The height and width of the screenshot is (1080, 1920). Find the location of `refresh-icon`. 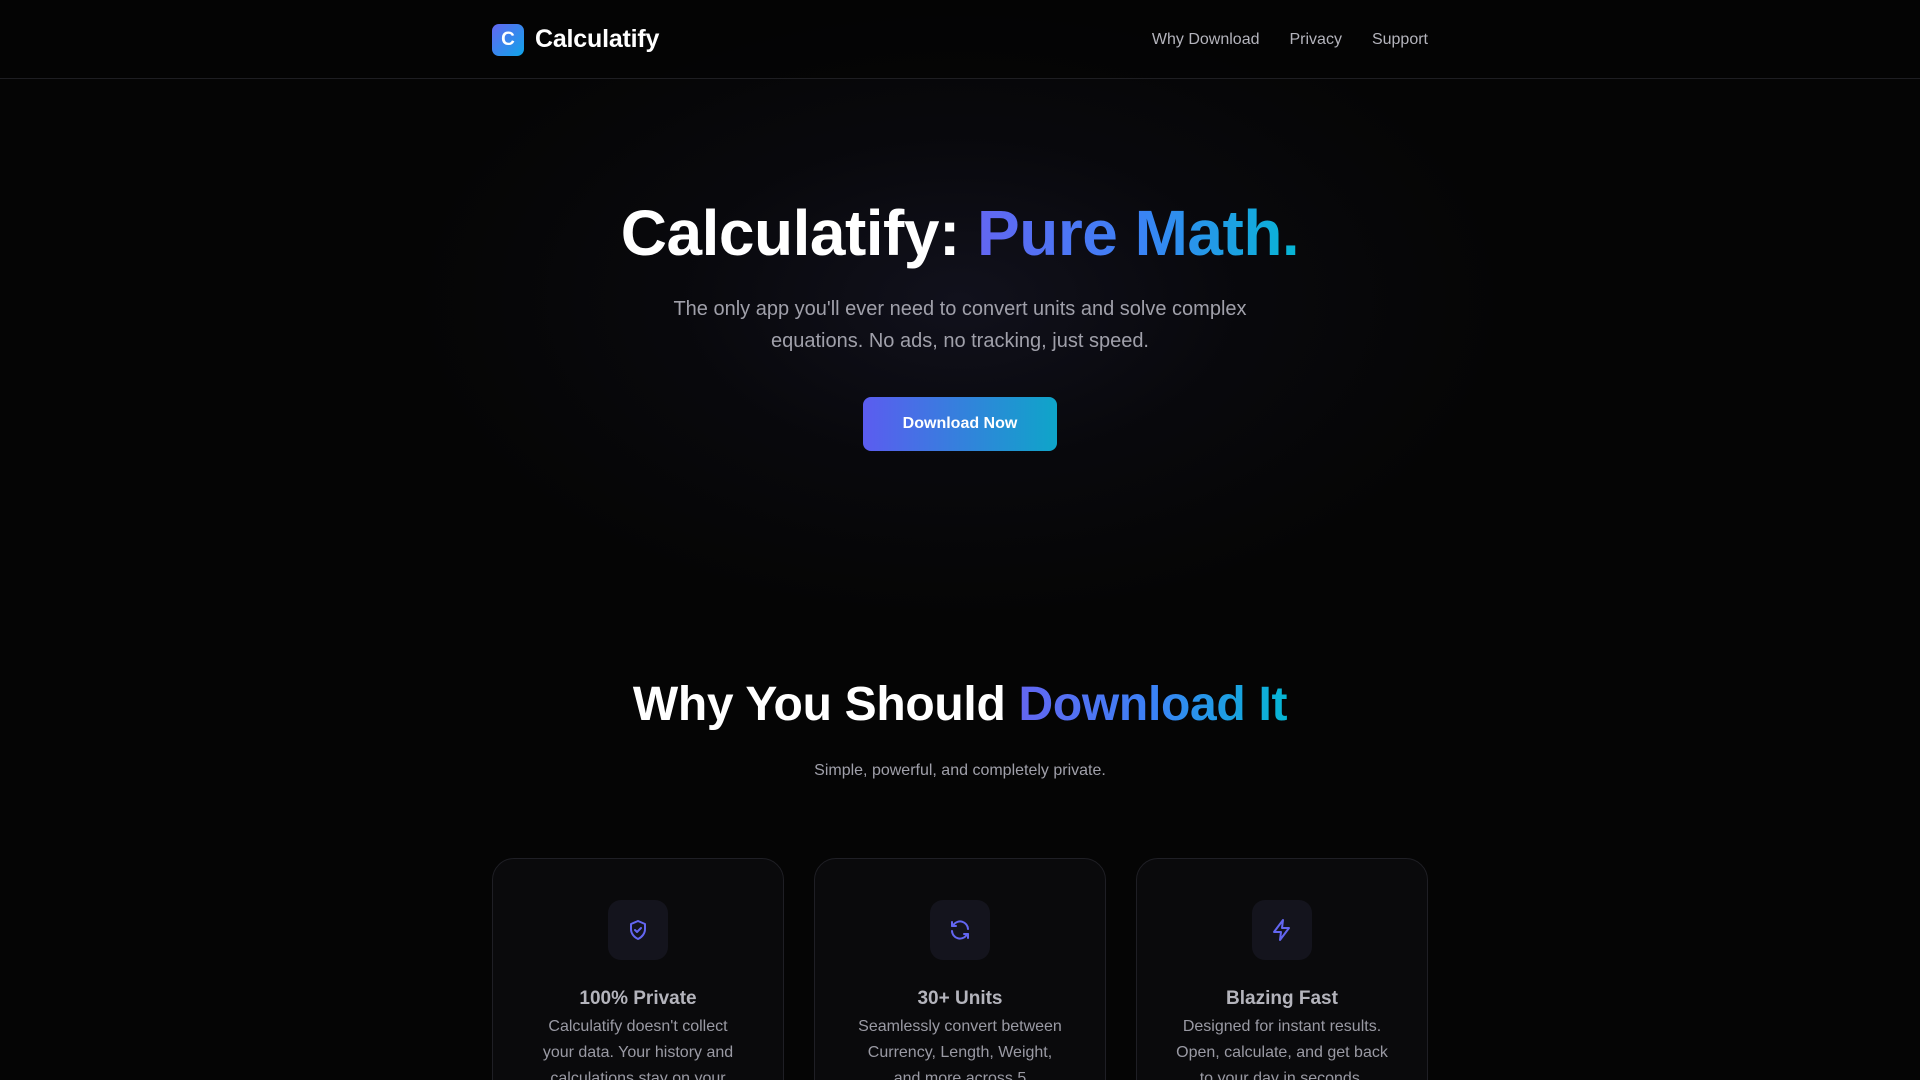

refresh-icon is located at coordinates (960, 930).